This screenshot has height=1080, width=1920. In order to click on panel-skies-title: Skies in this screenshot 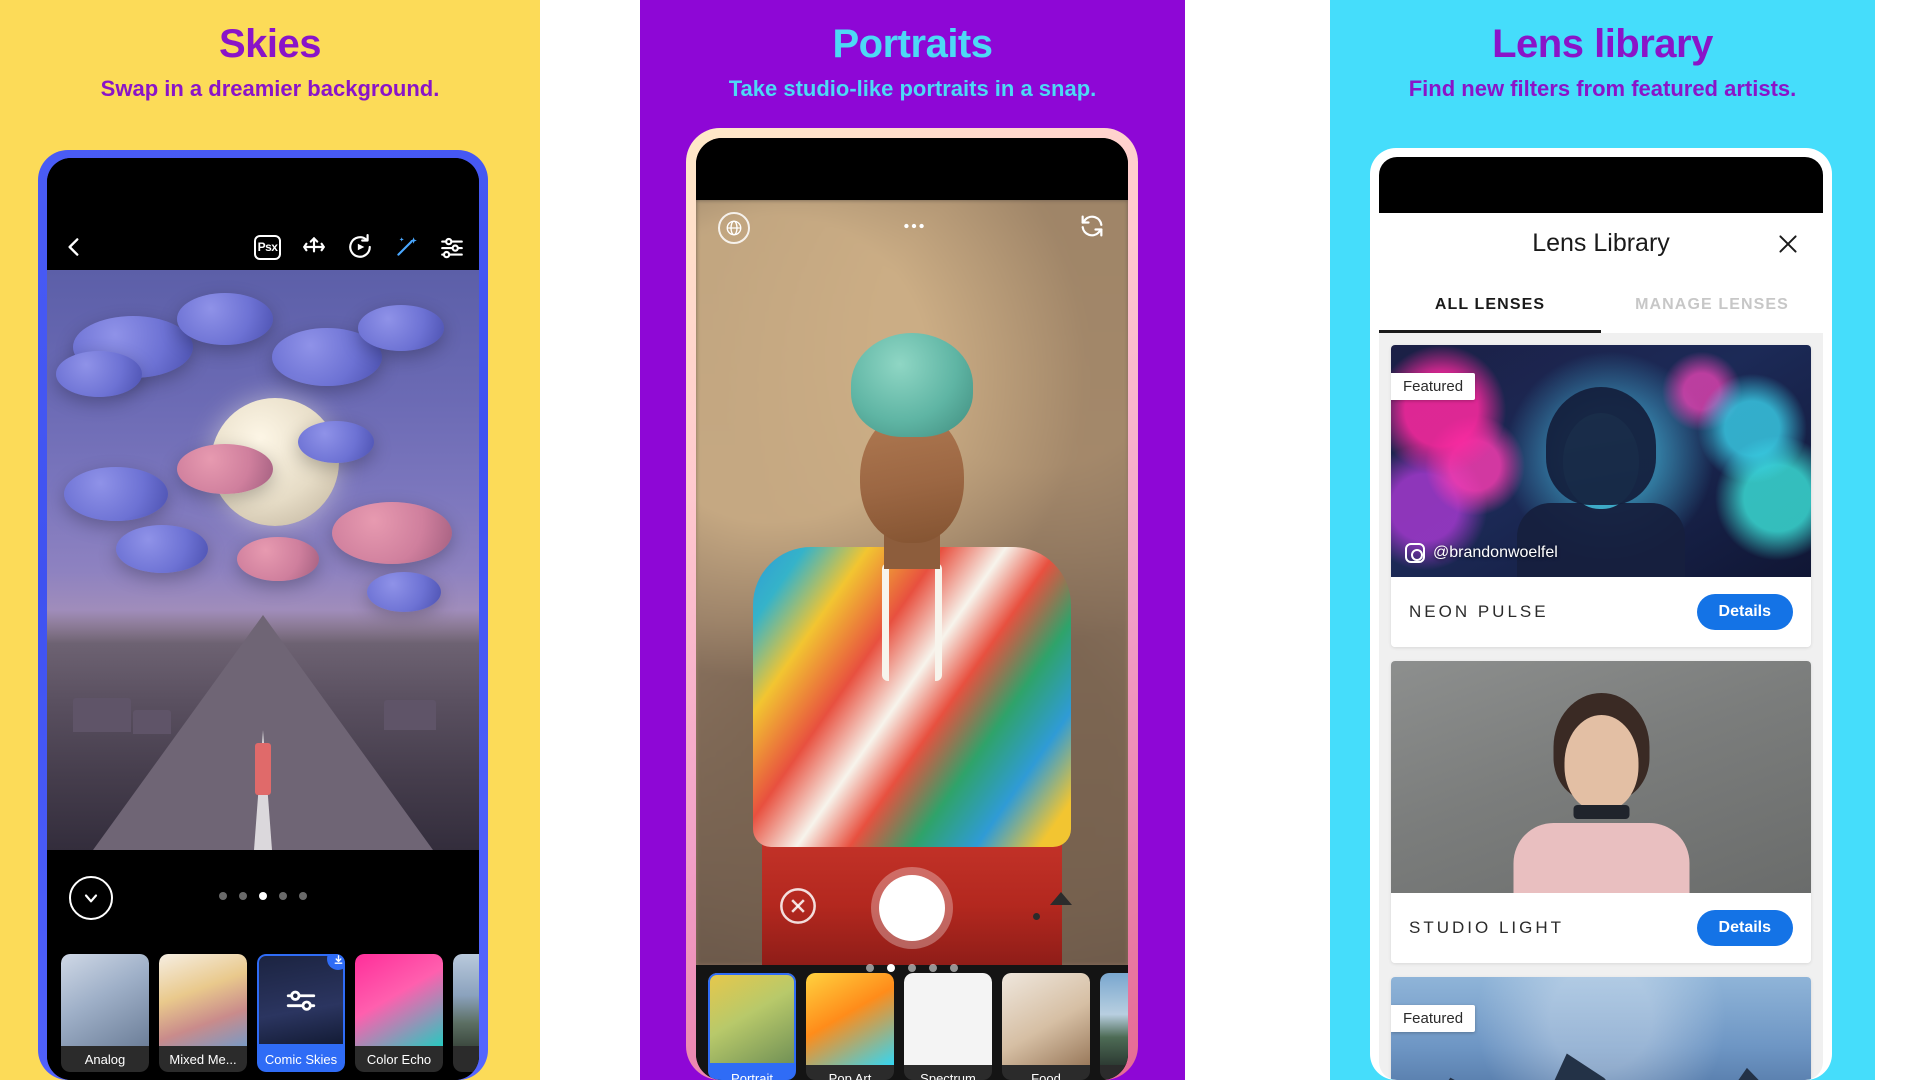, I will do `click(270, 44)`.